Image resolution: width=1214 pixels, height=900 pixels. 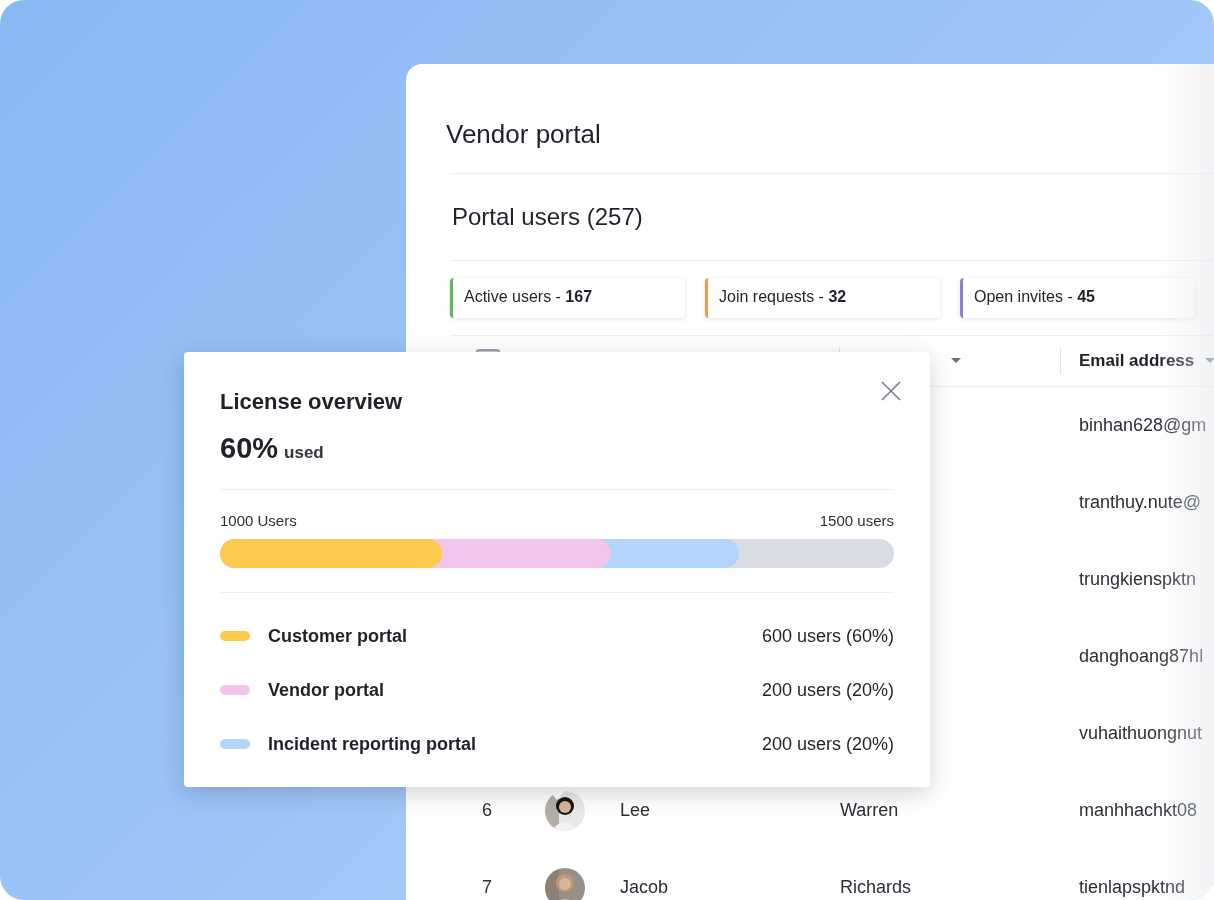 What do you see at coordinates (548, 217) in the screenshot?
I see `section-title: Portal users (257)` at bounding box center [548, 217].